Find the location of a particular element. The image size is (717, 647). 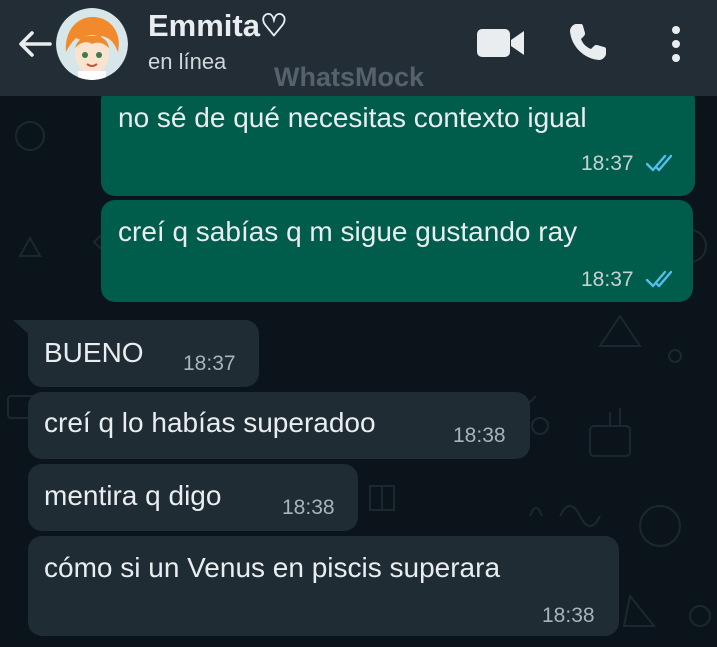

contact-name: Emmita♡ is located at coordinates (218, 26).